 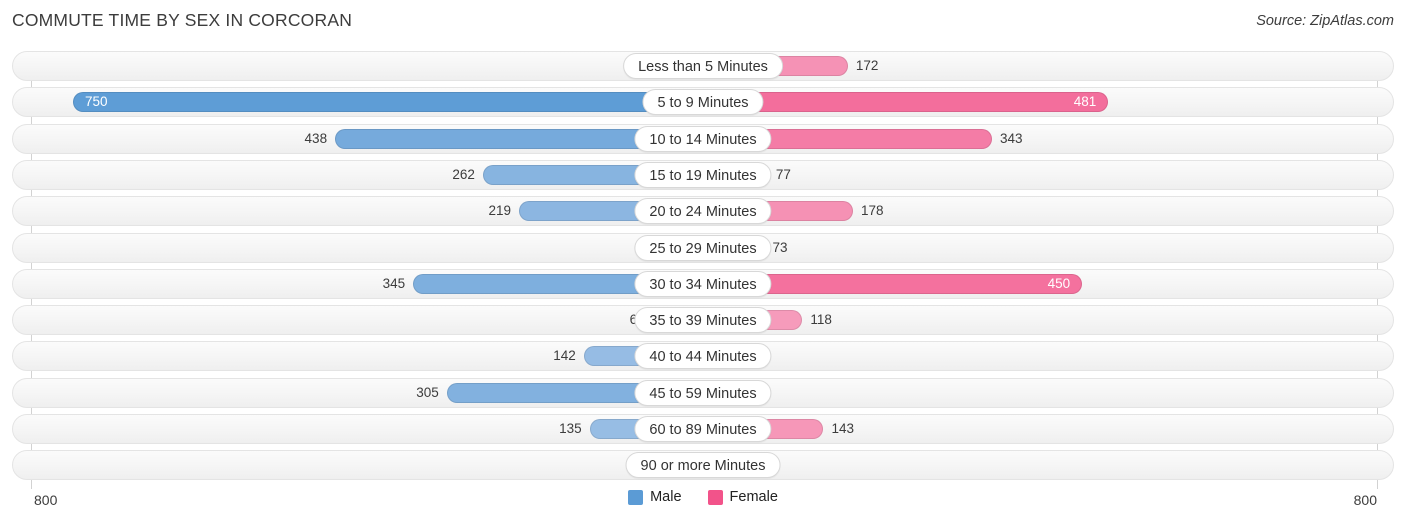 I want to click on category-label: 10 to 14 Minutes, so click(x=703, y=138).